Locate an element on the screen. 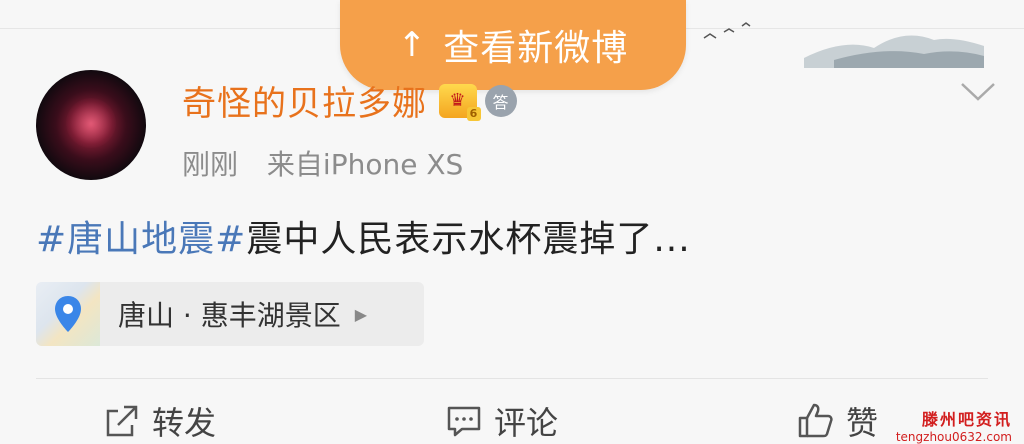 Image resolution: width=1024 pixels, height=444 pixels. repost-icon is located at coordinates (122, 421).